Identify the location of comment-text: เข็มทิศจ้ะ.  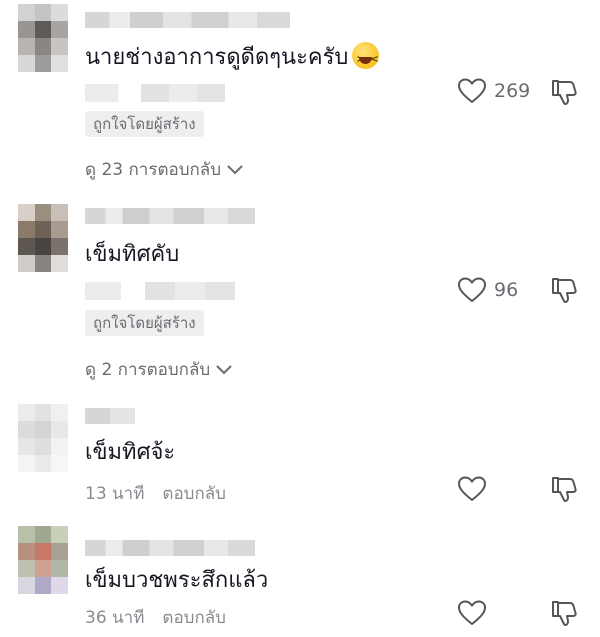
(130, 452).